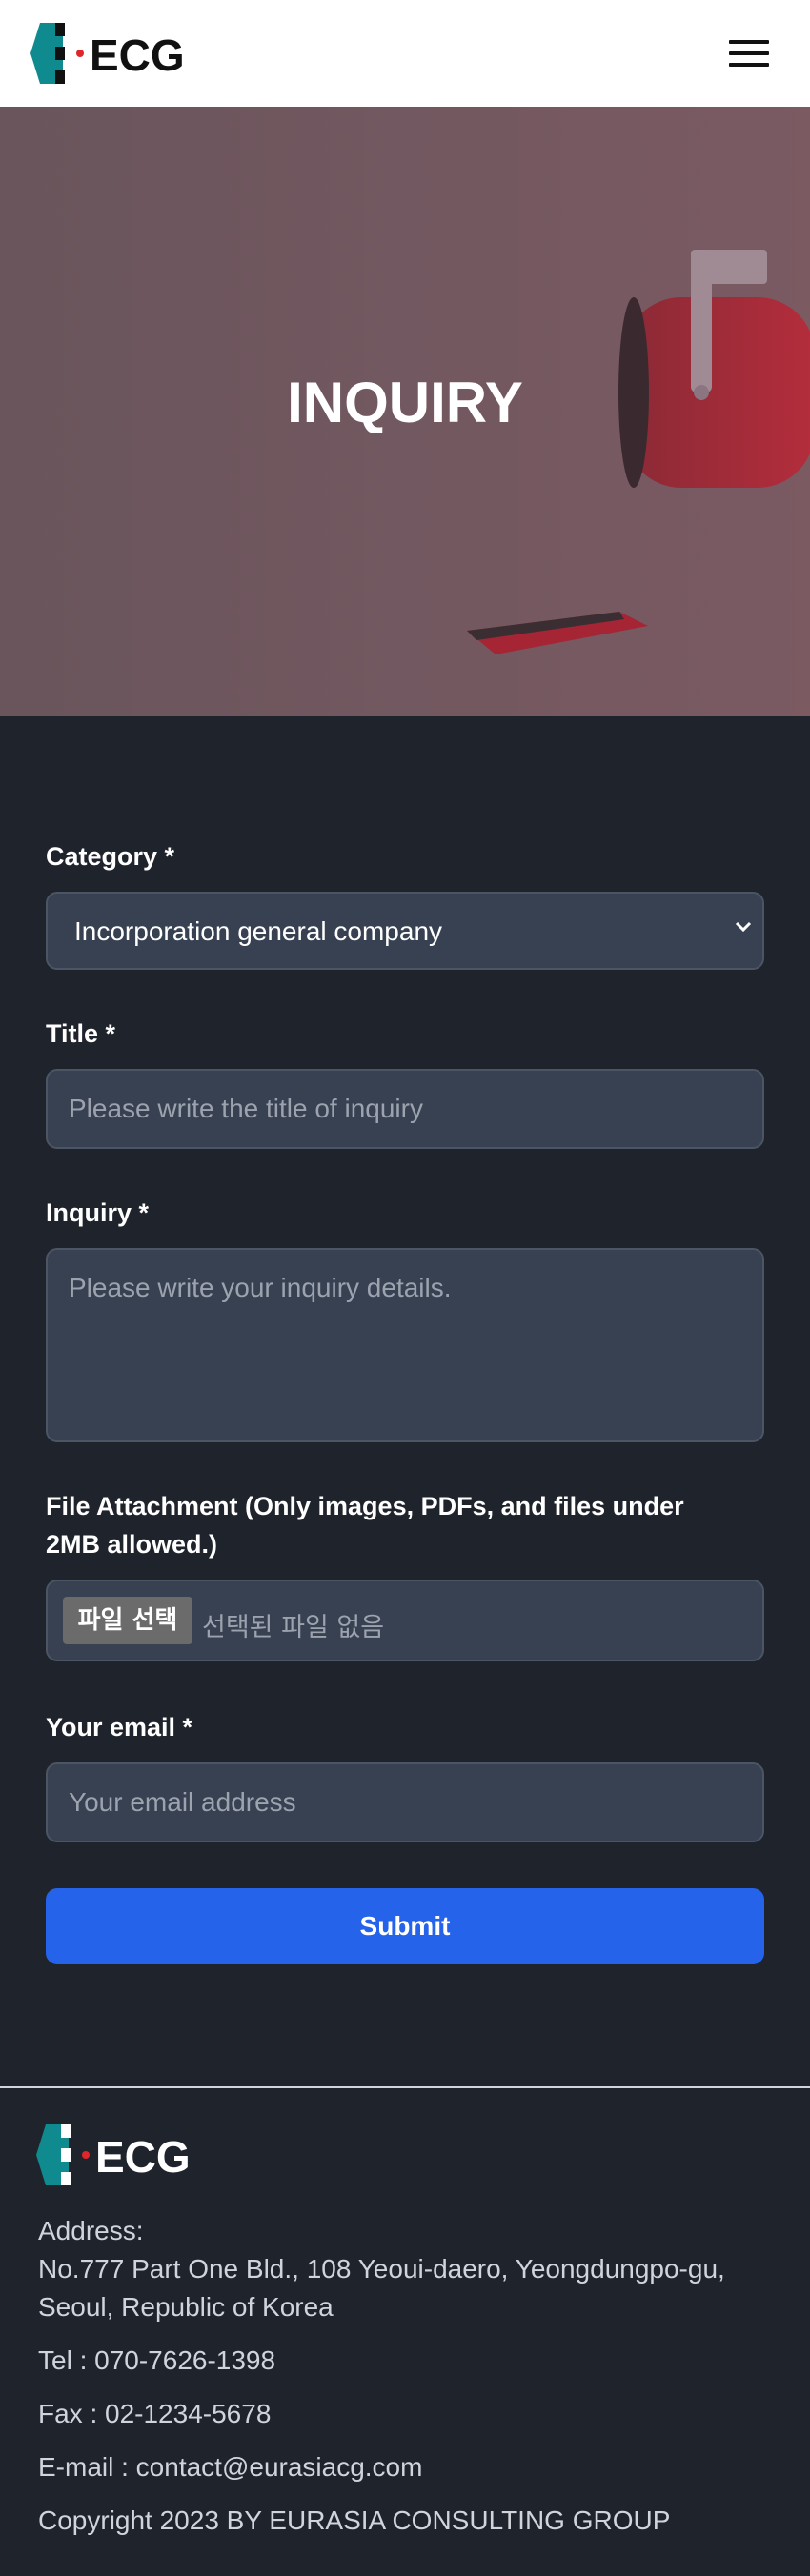  I want to click on choose-file-button: 파일 선택, so click(127, 1621).